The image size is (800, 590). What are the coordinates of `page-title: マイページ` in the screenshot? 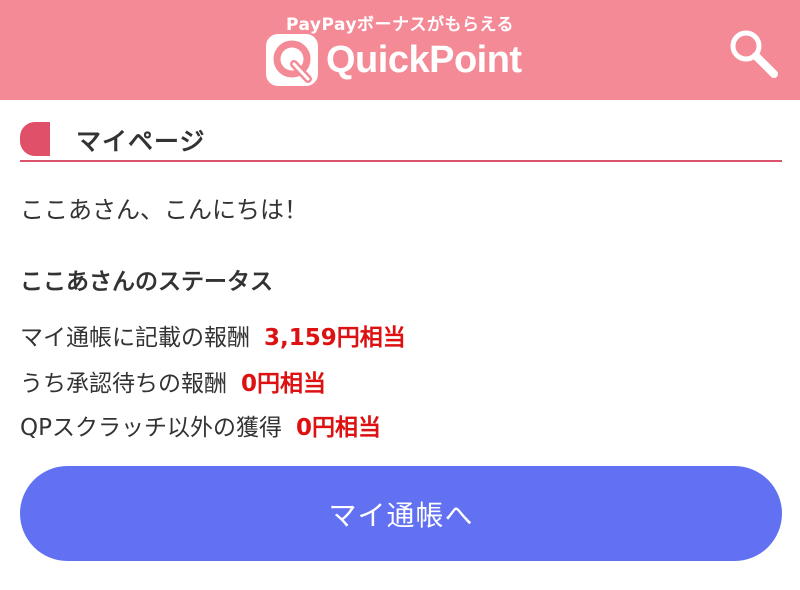 It's located at (141, 141).